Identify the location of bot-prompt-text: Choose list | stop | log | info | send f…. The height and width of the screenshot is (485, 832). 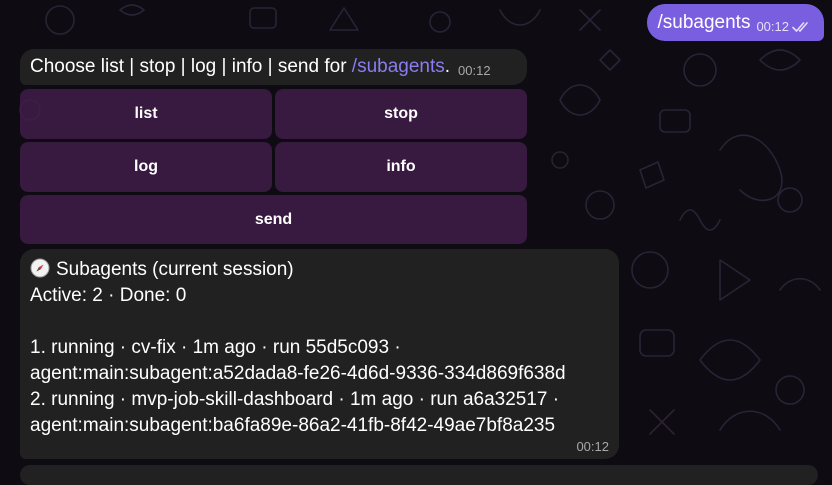
(240, 67).